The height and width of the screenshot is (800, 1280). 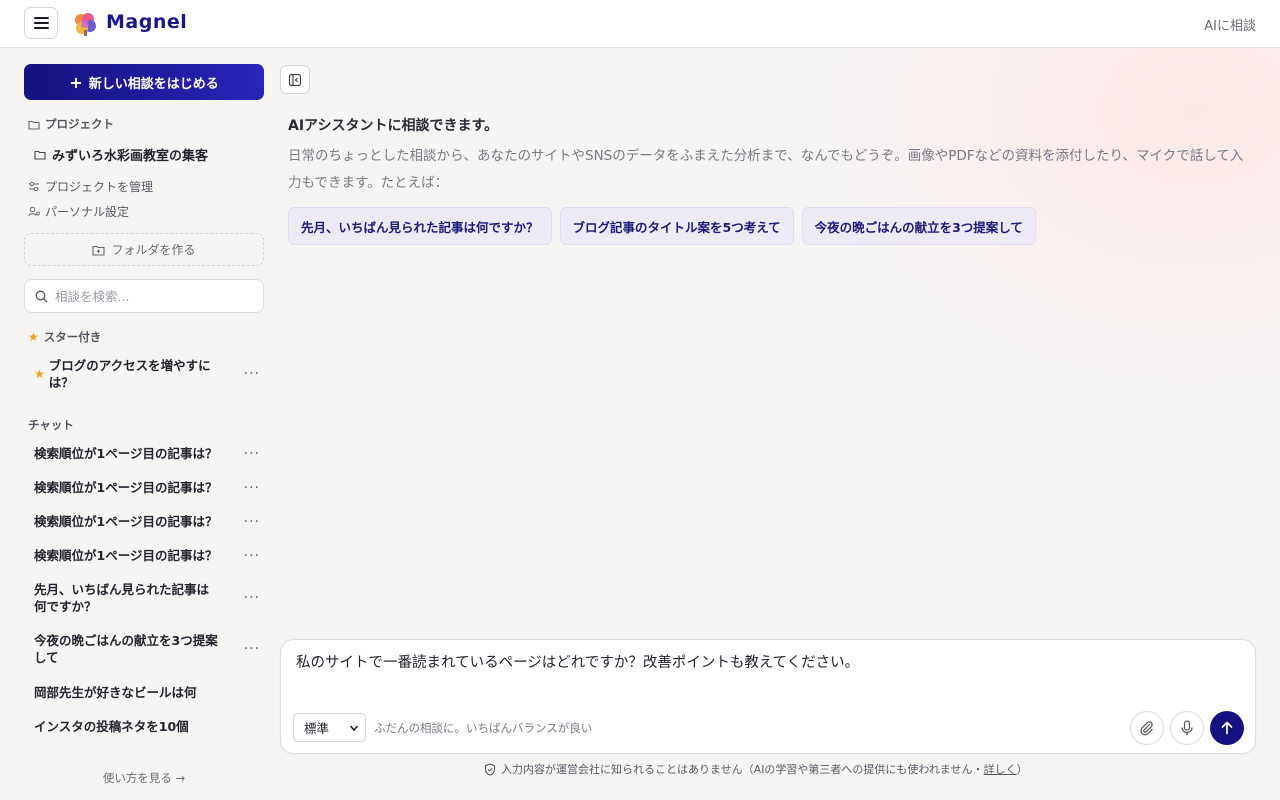 I want to click on new-consultation-button: + 新しい相談をはじめる, so click(x=144, y=82).